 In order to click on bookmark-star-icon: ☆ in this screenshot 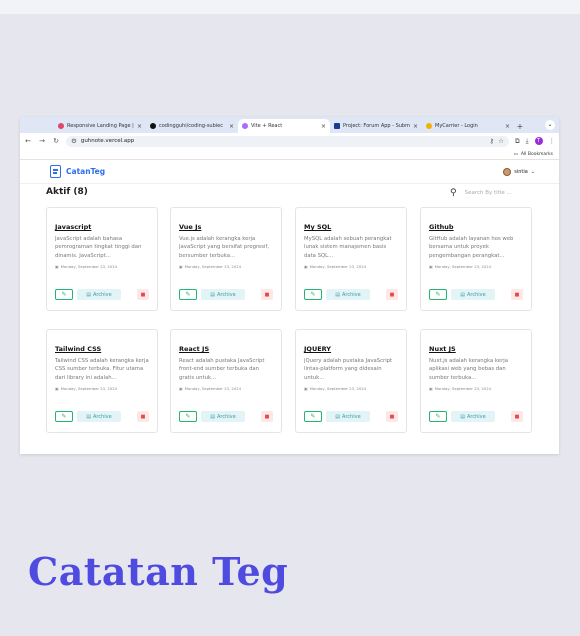, I will do `click(501, 141)`.